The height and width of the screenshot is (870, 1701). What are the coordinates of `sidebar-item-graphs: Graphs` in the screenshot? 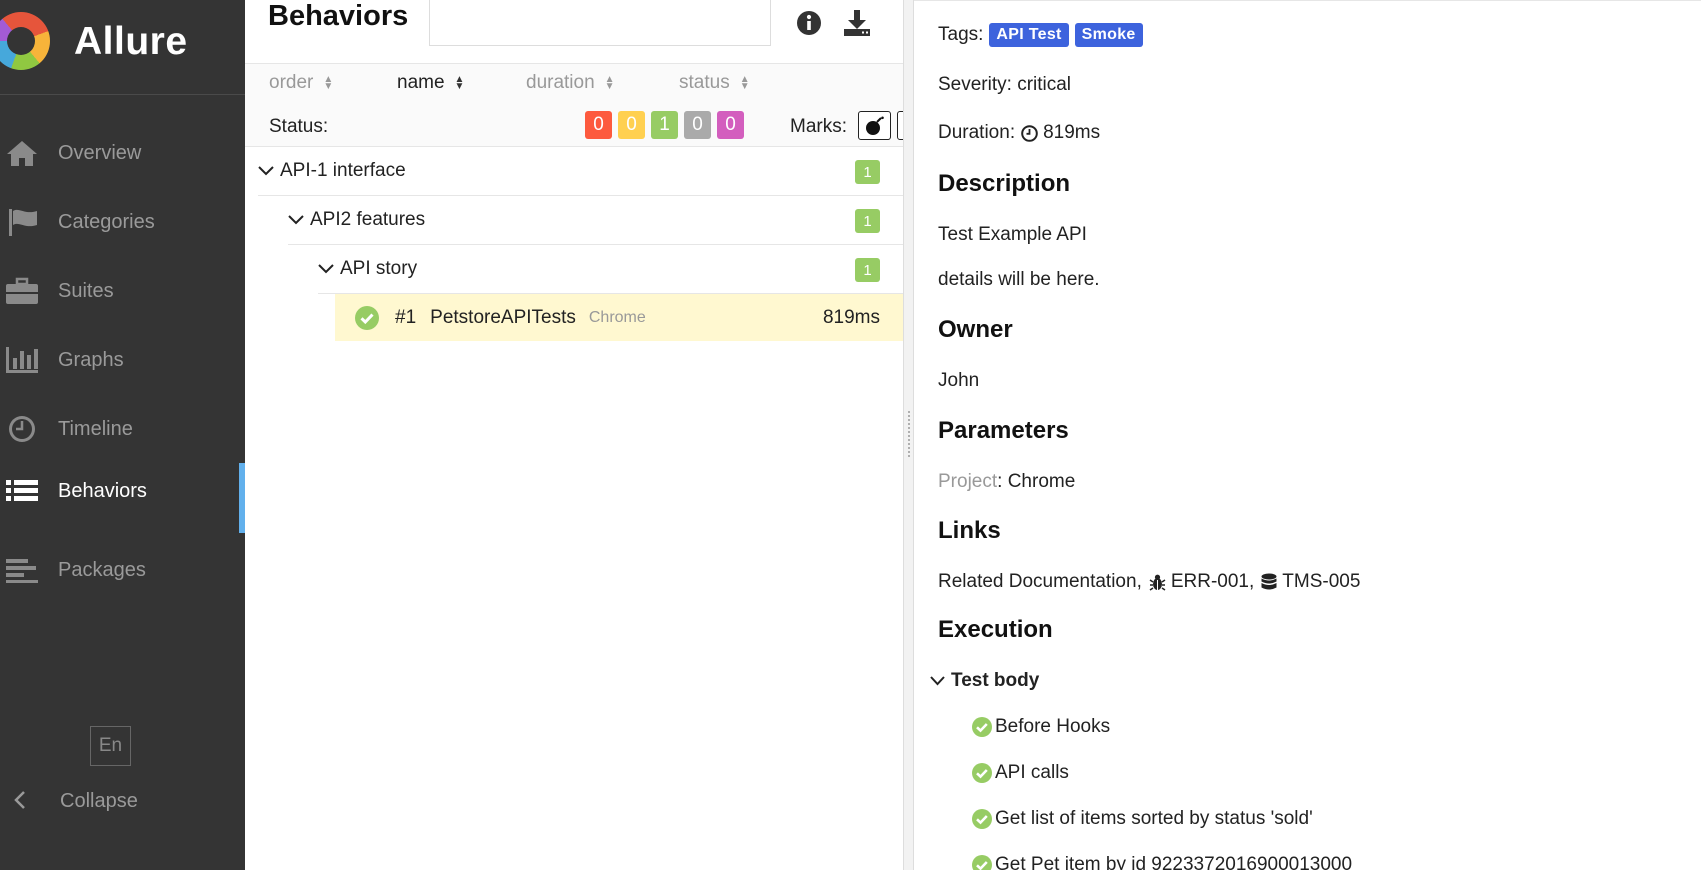 It's located at (122, 360).